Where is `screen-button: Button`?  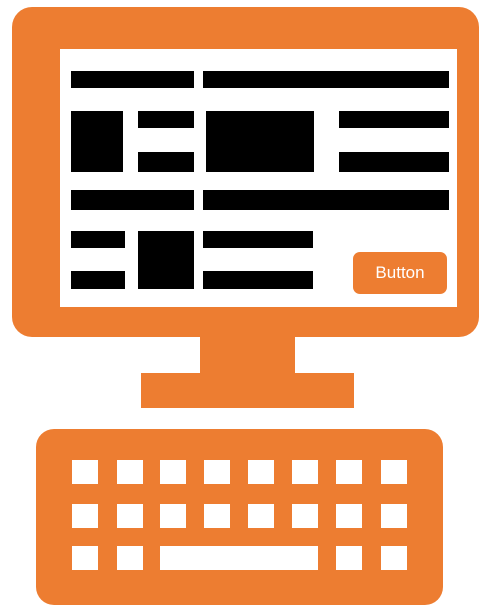
screen-button: Button is located at coordinates (400, 273).